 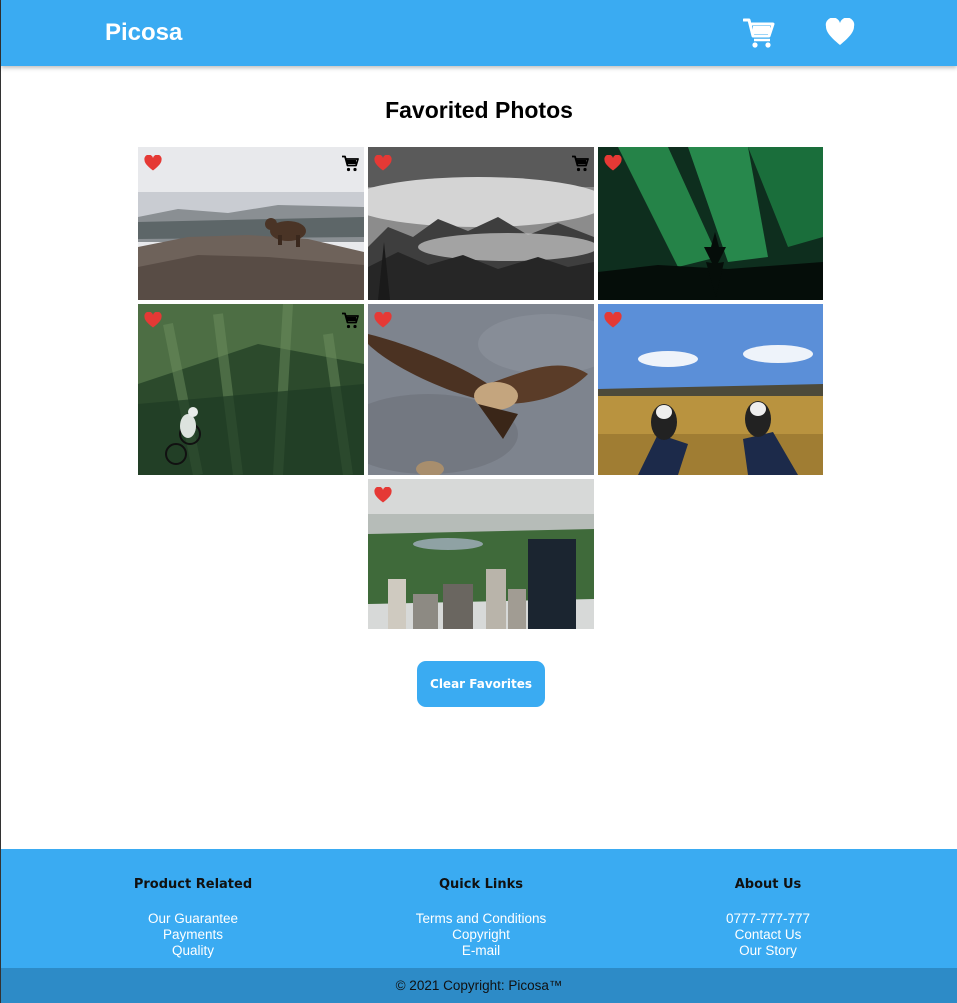 I want to click on copyright-text: © 2021 Copyright: Picosa™, so click(x=479, y=985).